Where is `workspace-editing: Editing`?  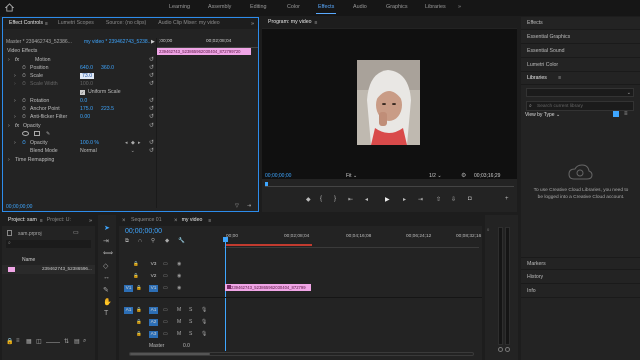 workspace-editing: Editing is located at coordinates (258, 7).